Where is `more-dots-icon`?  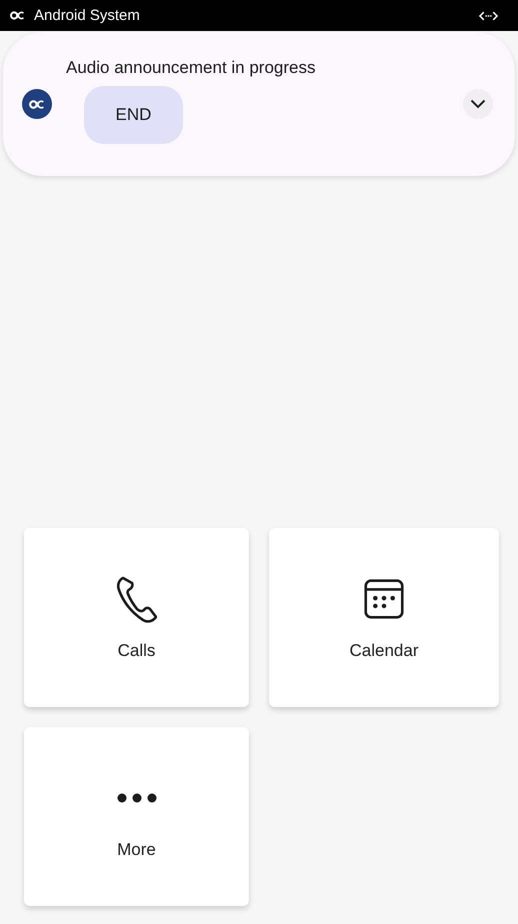 more-dots-icon is located at coordinates (136, 797).